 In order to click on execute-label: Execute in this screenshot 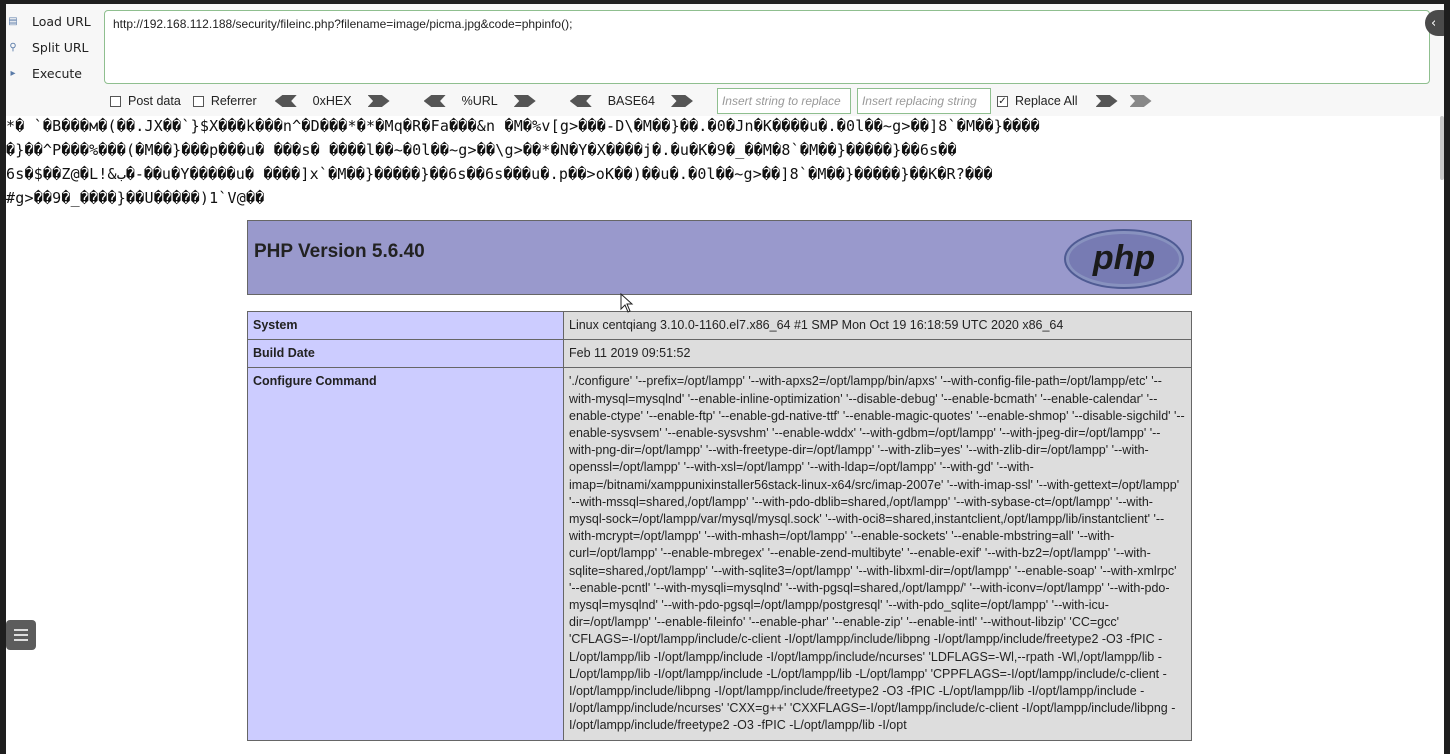, I will do `click(57, 73)`.